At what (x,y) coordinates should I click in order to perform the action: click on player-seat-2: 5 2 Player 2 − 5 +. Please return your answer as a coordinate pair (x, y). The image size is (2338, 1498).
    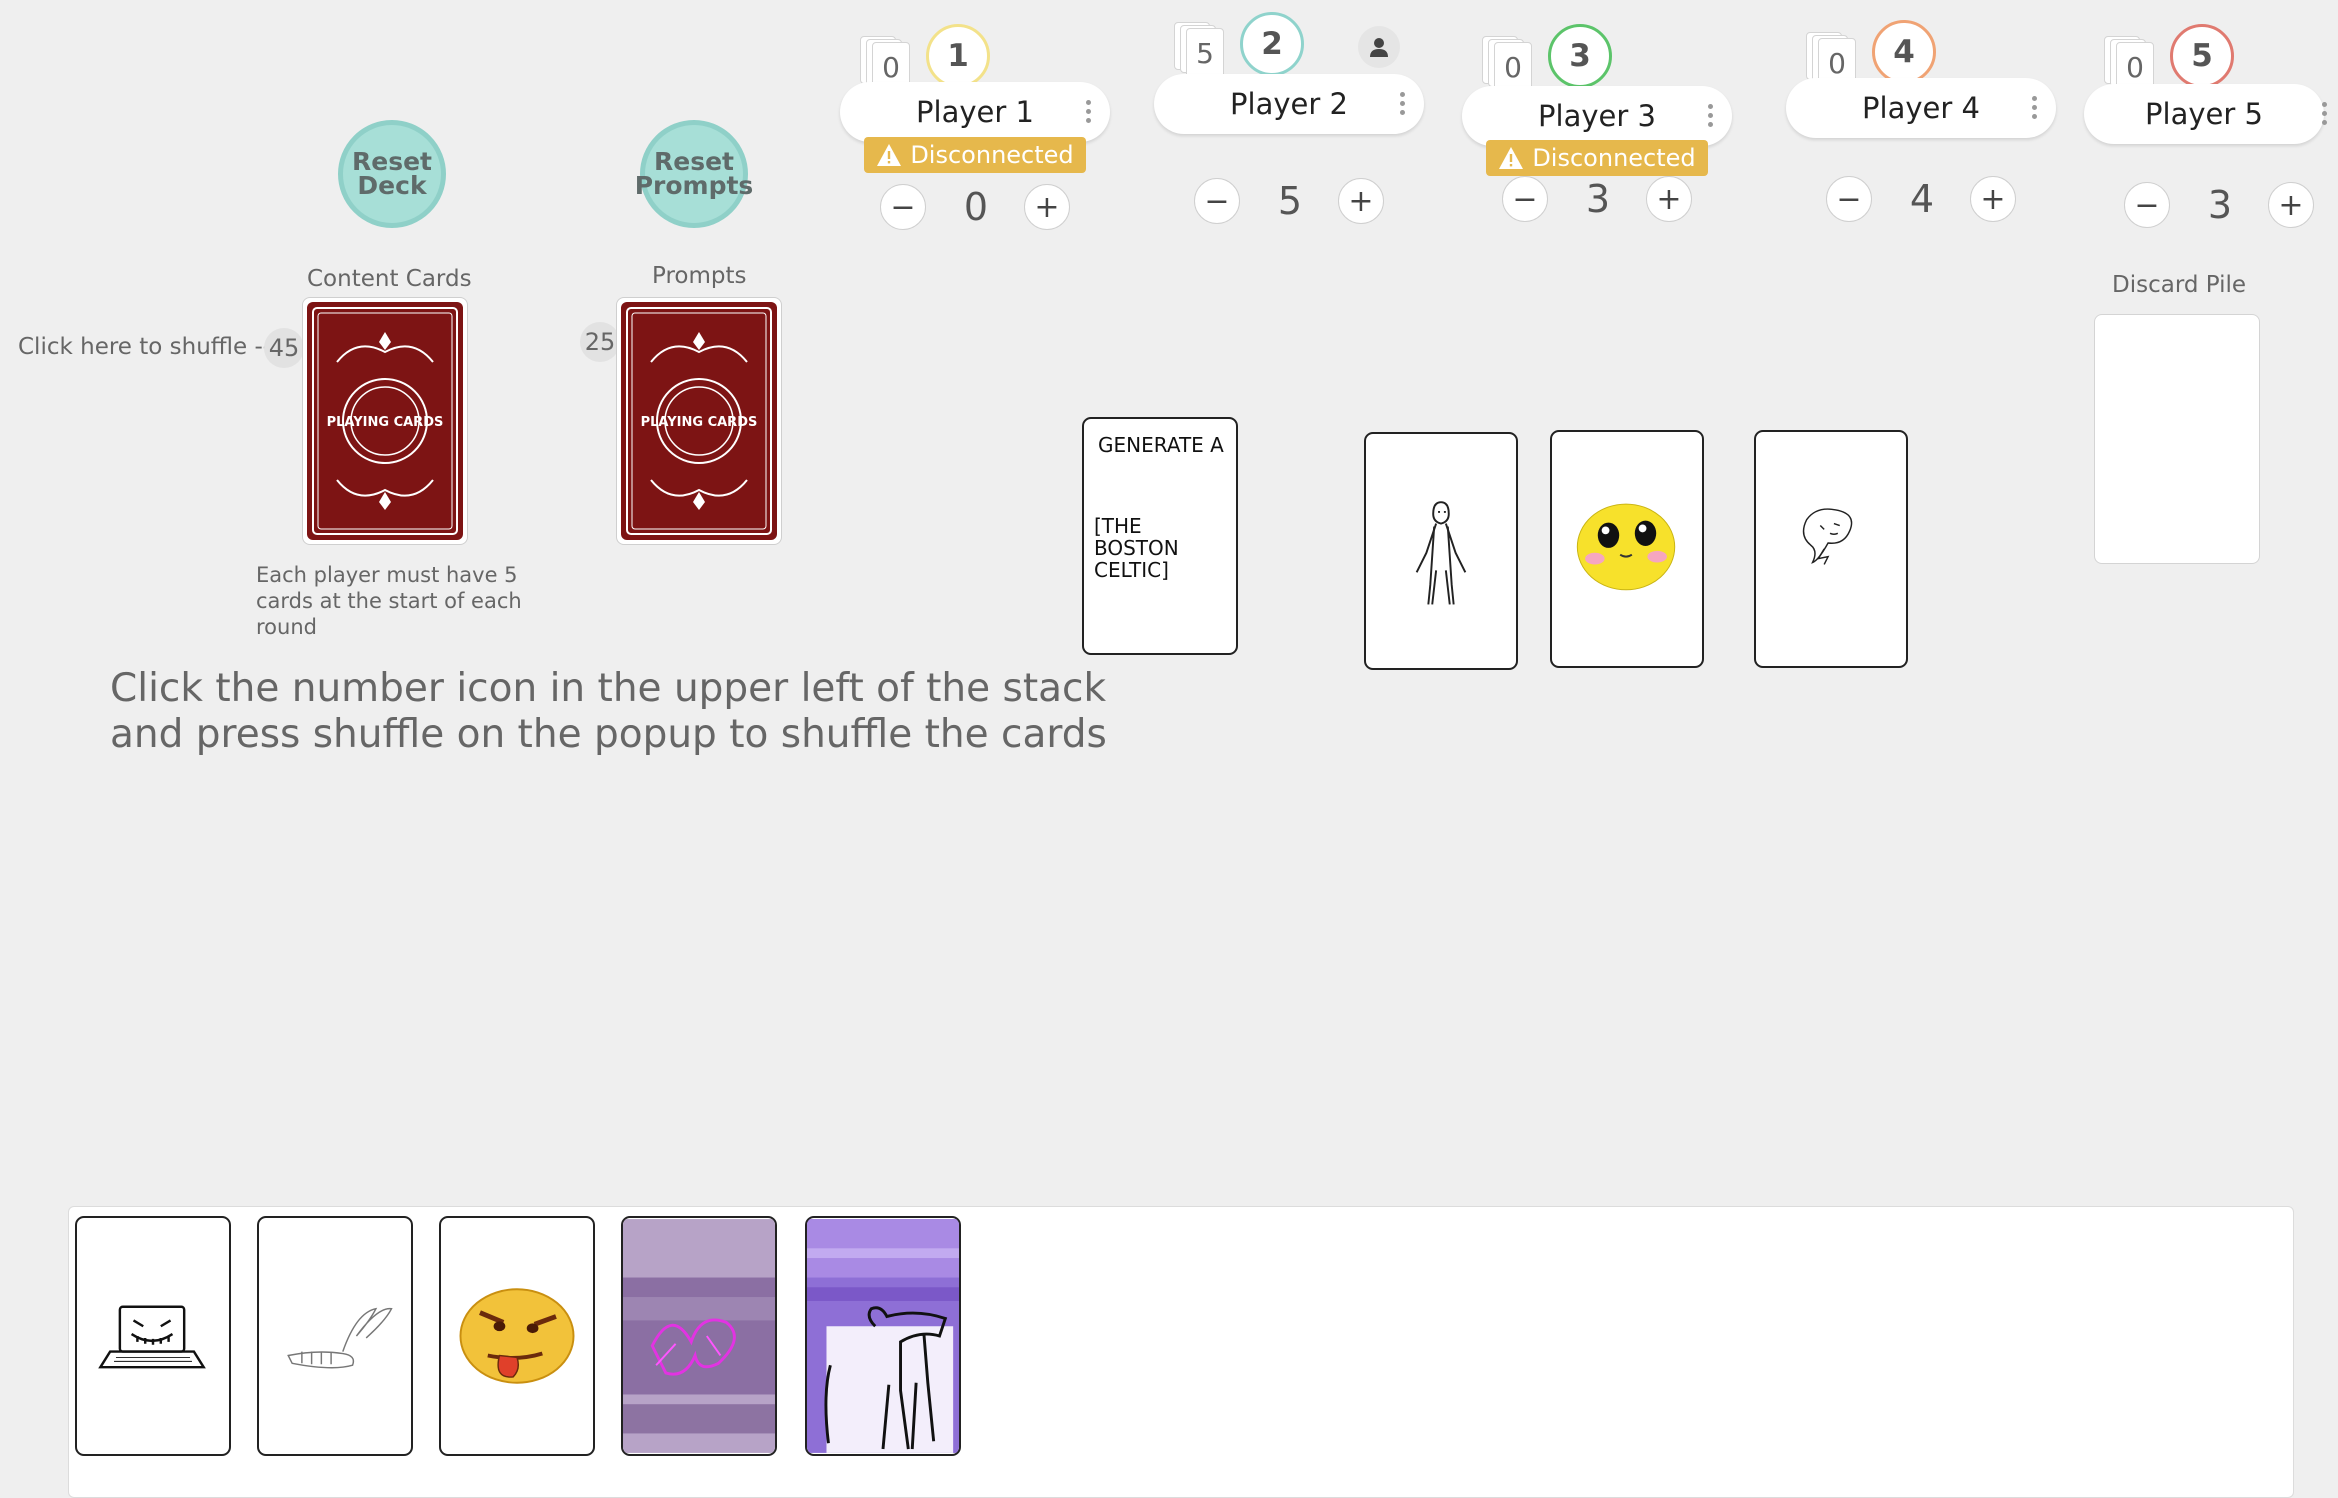
    Looking at the image, I should click on (1289, 118).